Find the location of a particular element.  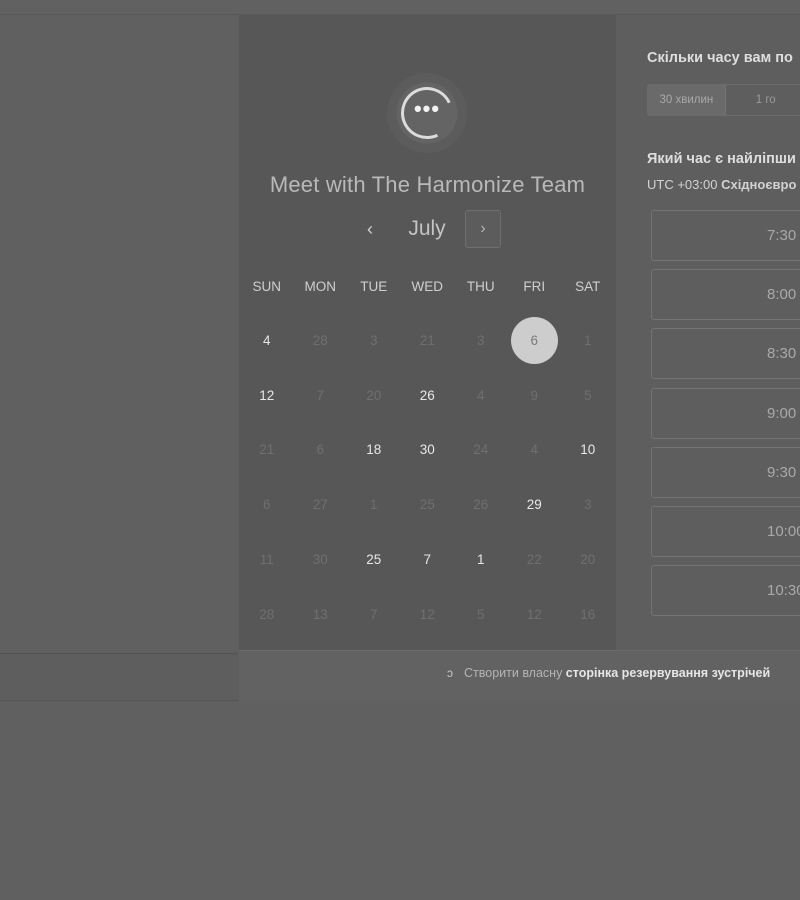

time-slot-button: 9:30 is located at coordinates (725, 472).